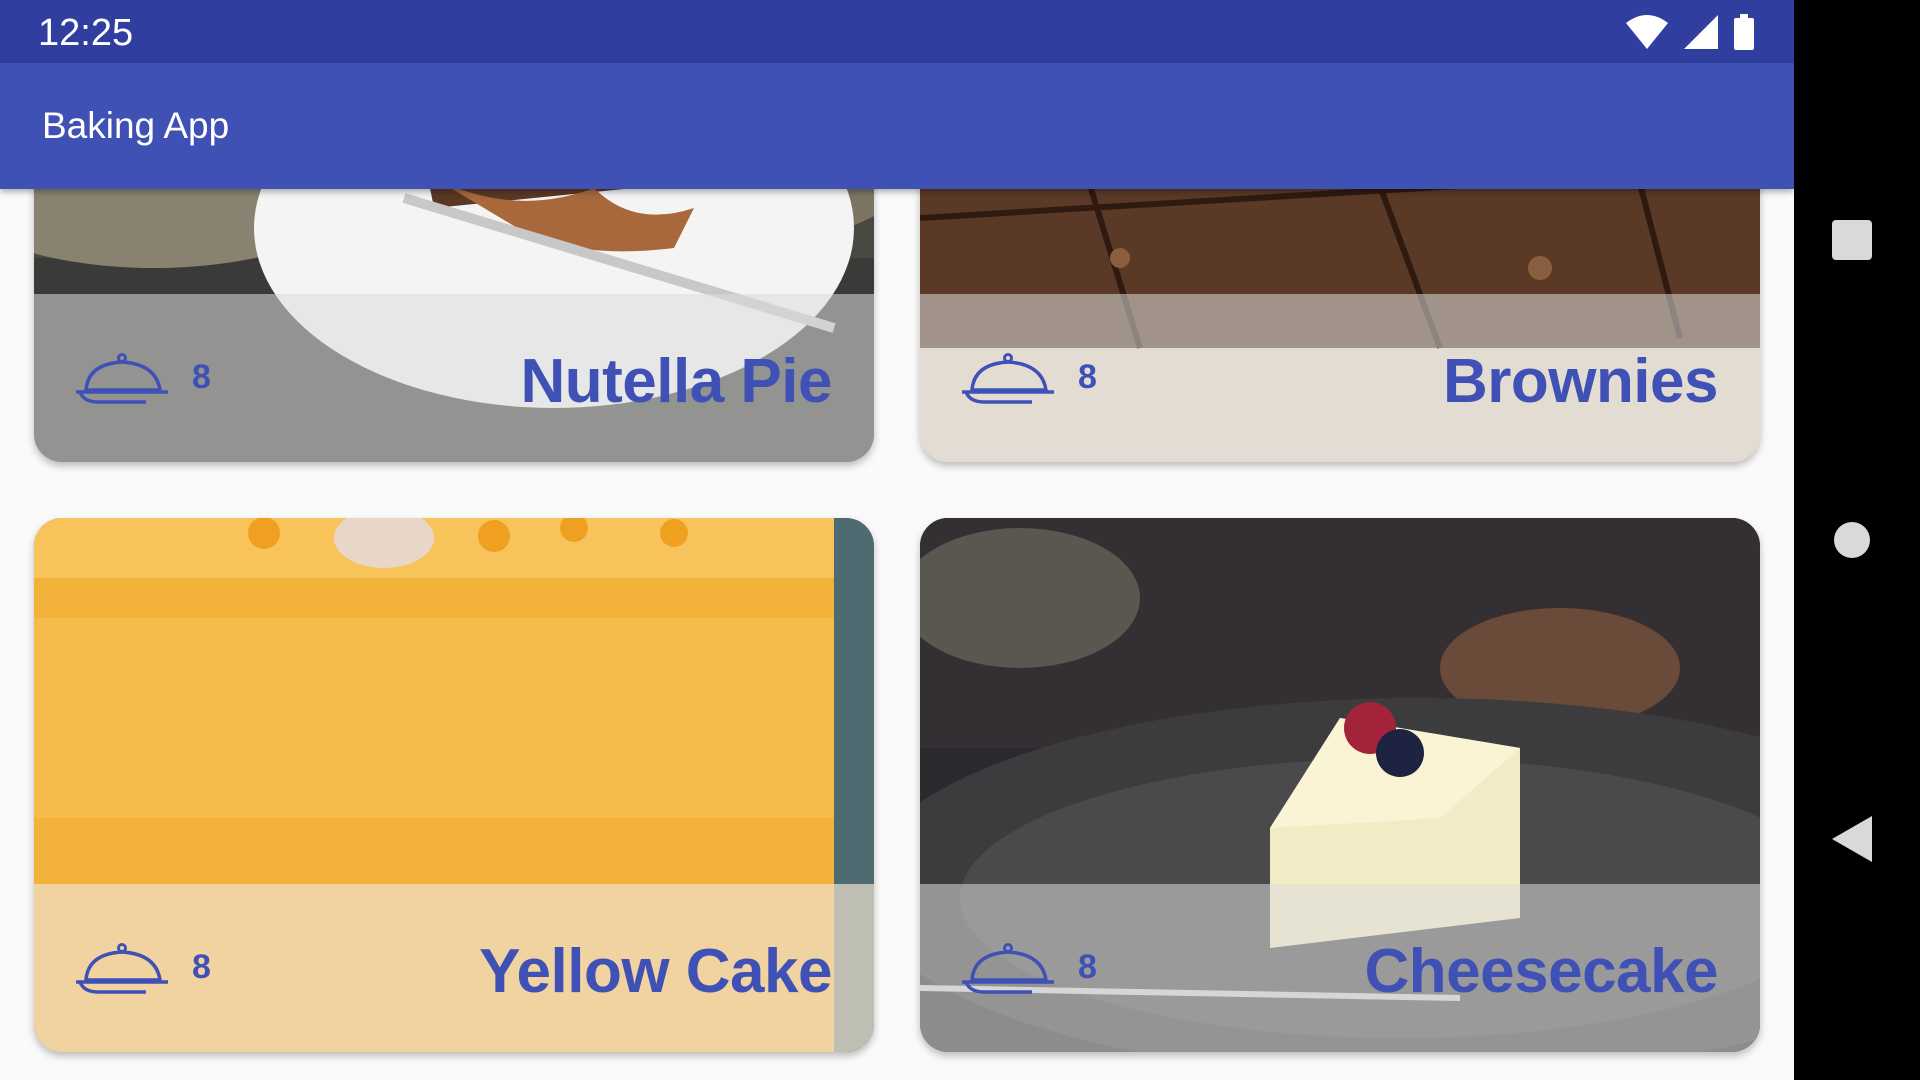  Describe the element at coordinates (1647, 32) in the screenshot. I see `wifi-icon` at that location.